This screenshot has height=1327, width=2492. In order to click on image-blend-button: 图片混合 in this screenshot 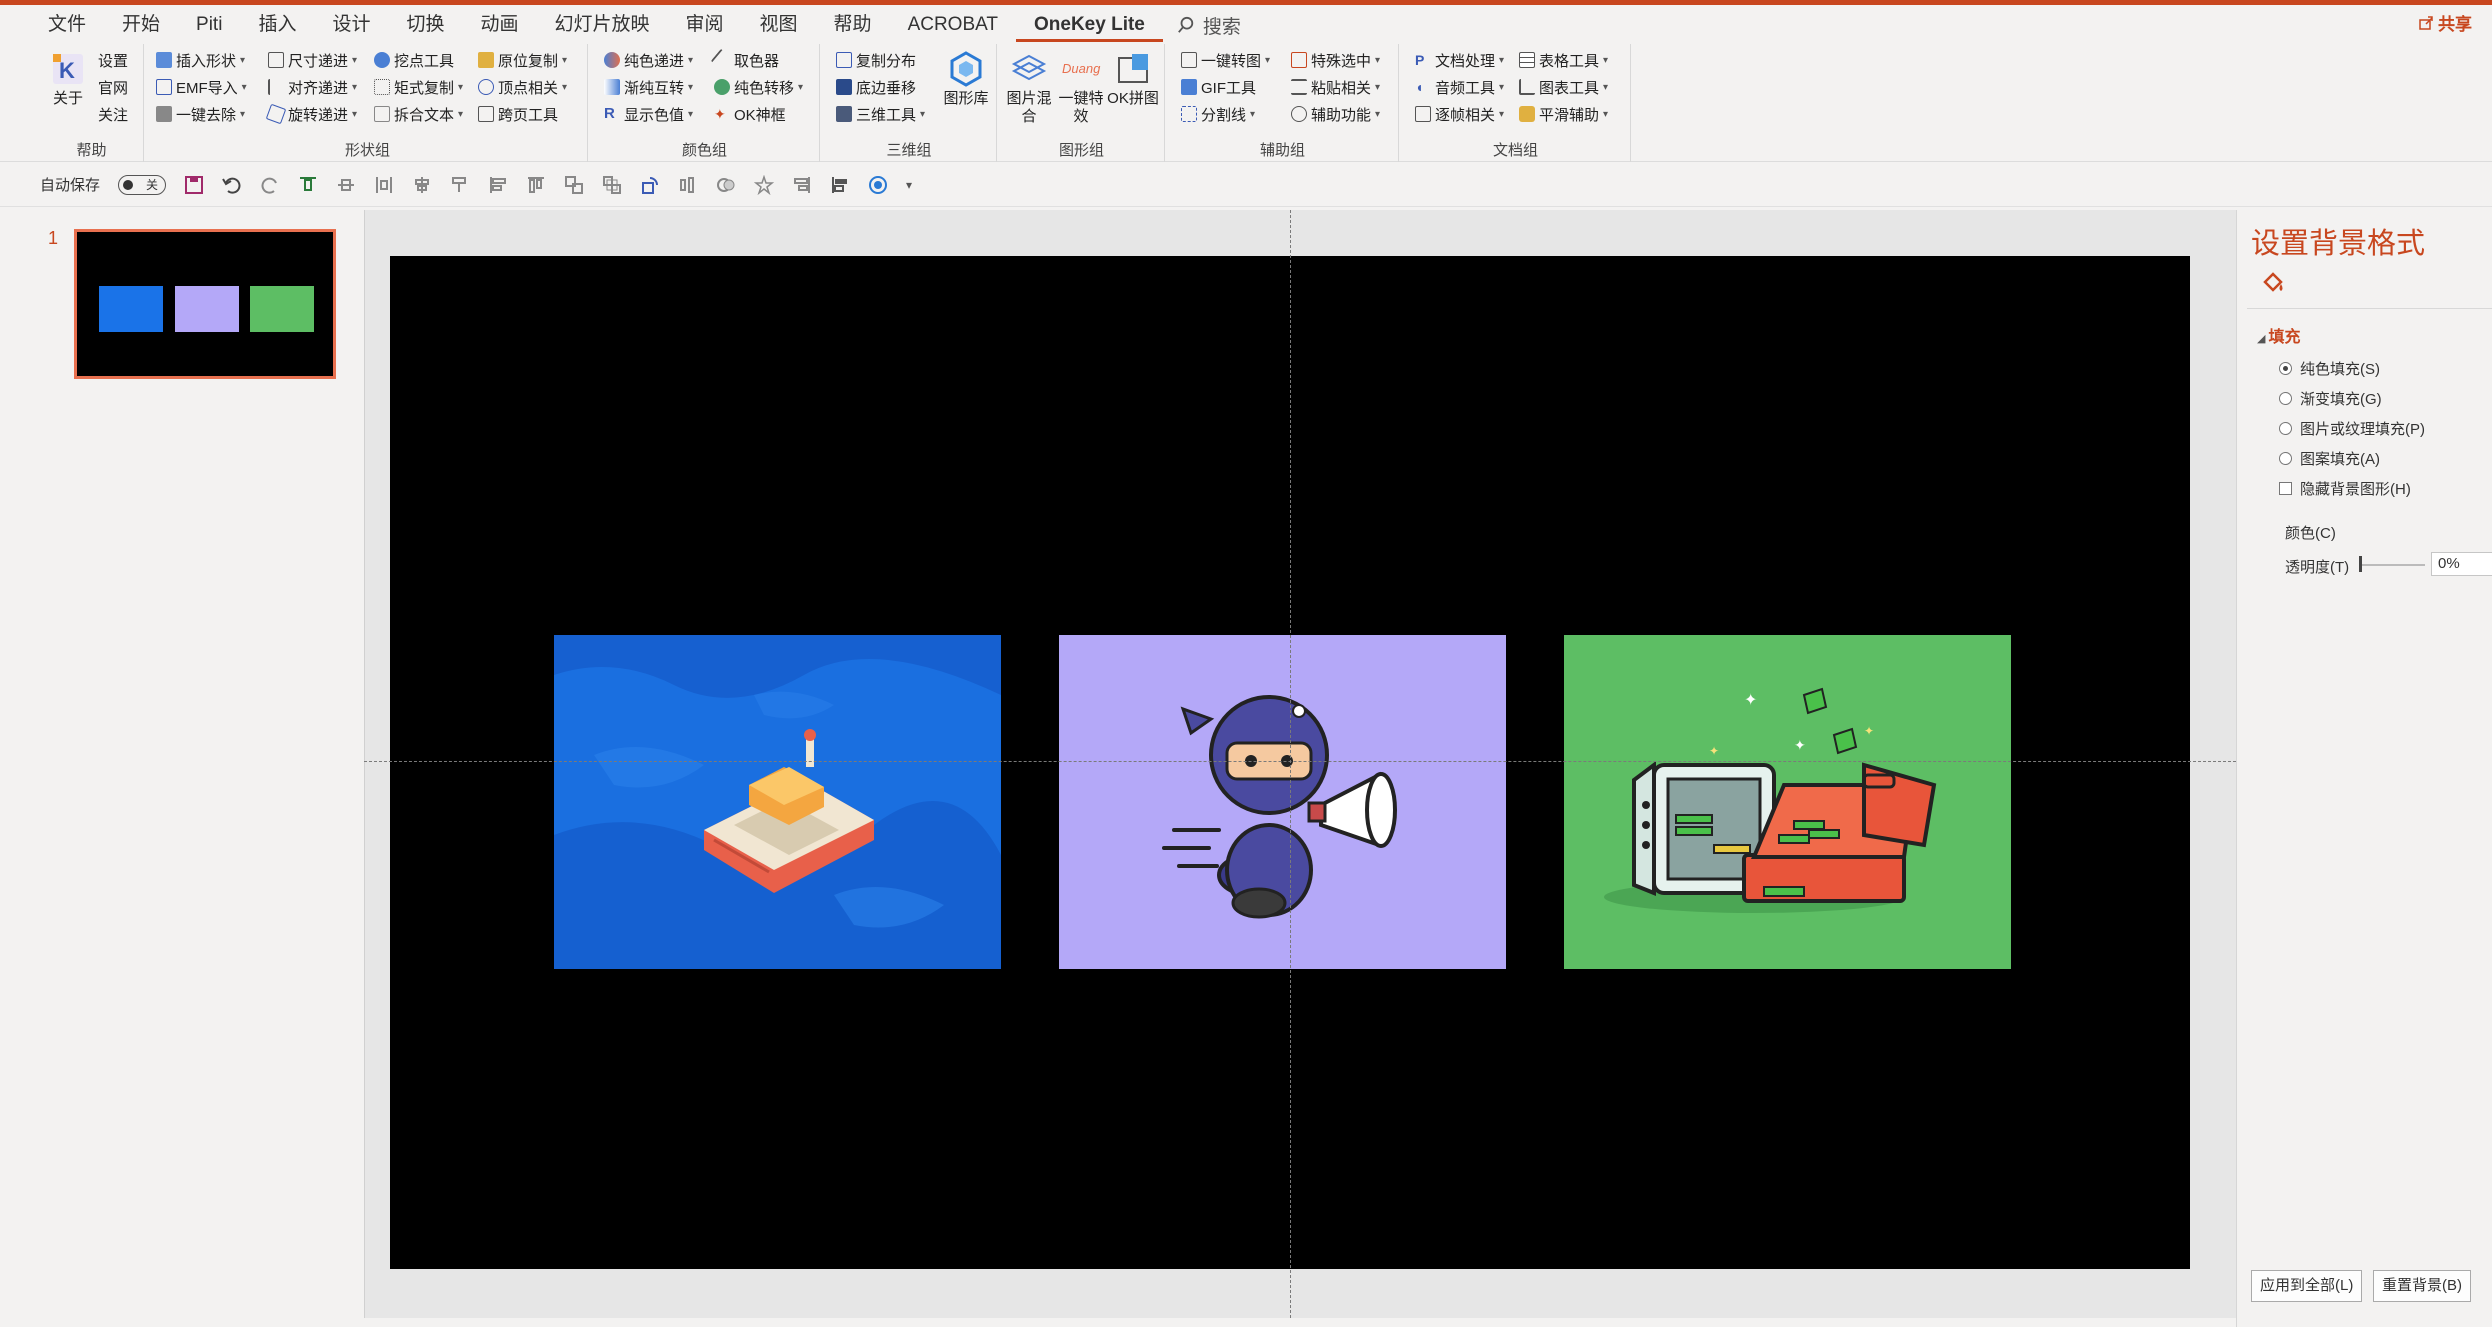, I will do `click(1029, 88)`.